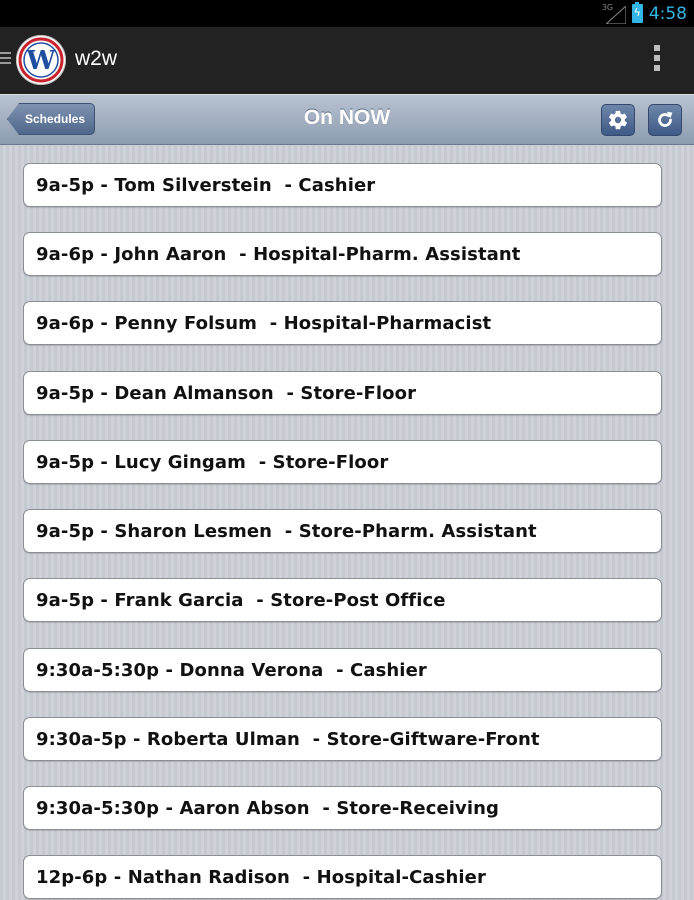 This screenshot has width=694, height=900. What do you see at coordinates (5, 59) in the screenshot?
I see `hamburger-icon` at bounding box center [5, 59].